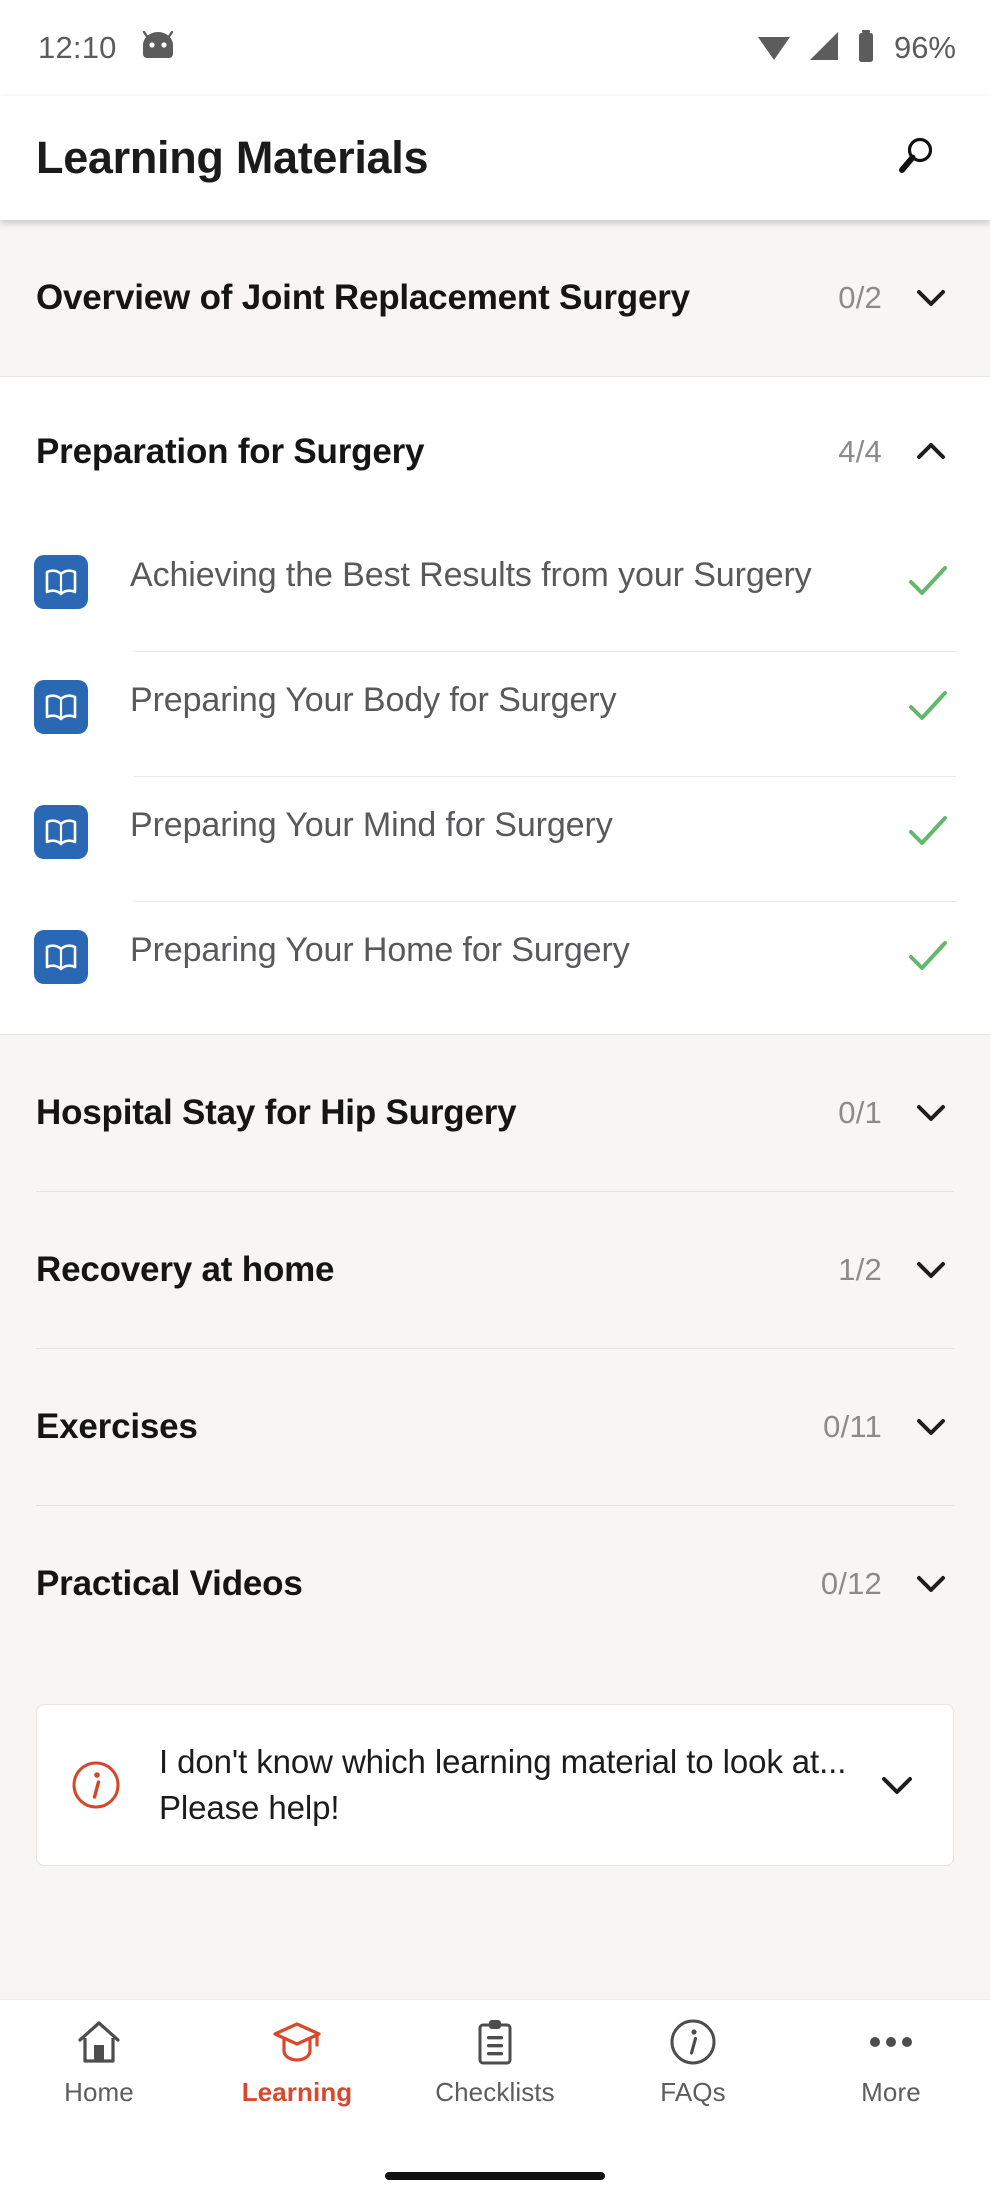 The height and width of the screenshot is (2201, 990). What do you see at coordinates (860, 297) in the screenshot?
I see `section-progress-count: 0/2` at bounding box center [860, 297].